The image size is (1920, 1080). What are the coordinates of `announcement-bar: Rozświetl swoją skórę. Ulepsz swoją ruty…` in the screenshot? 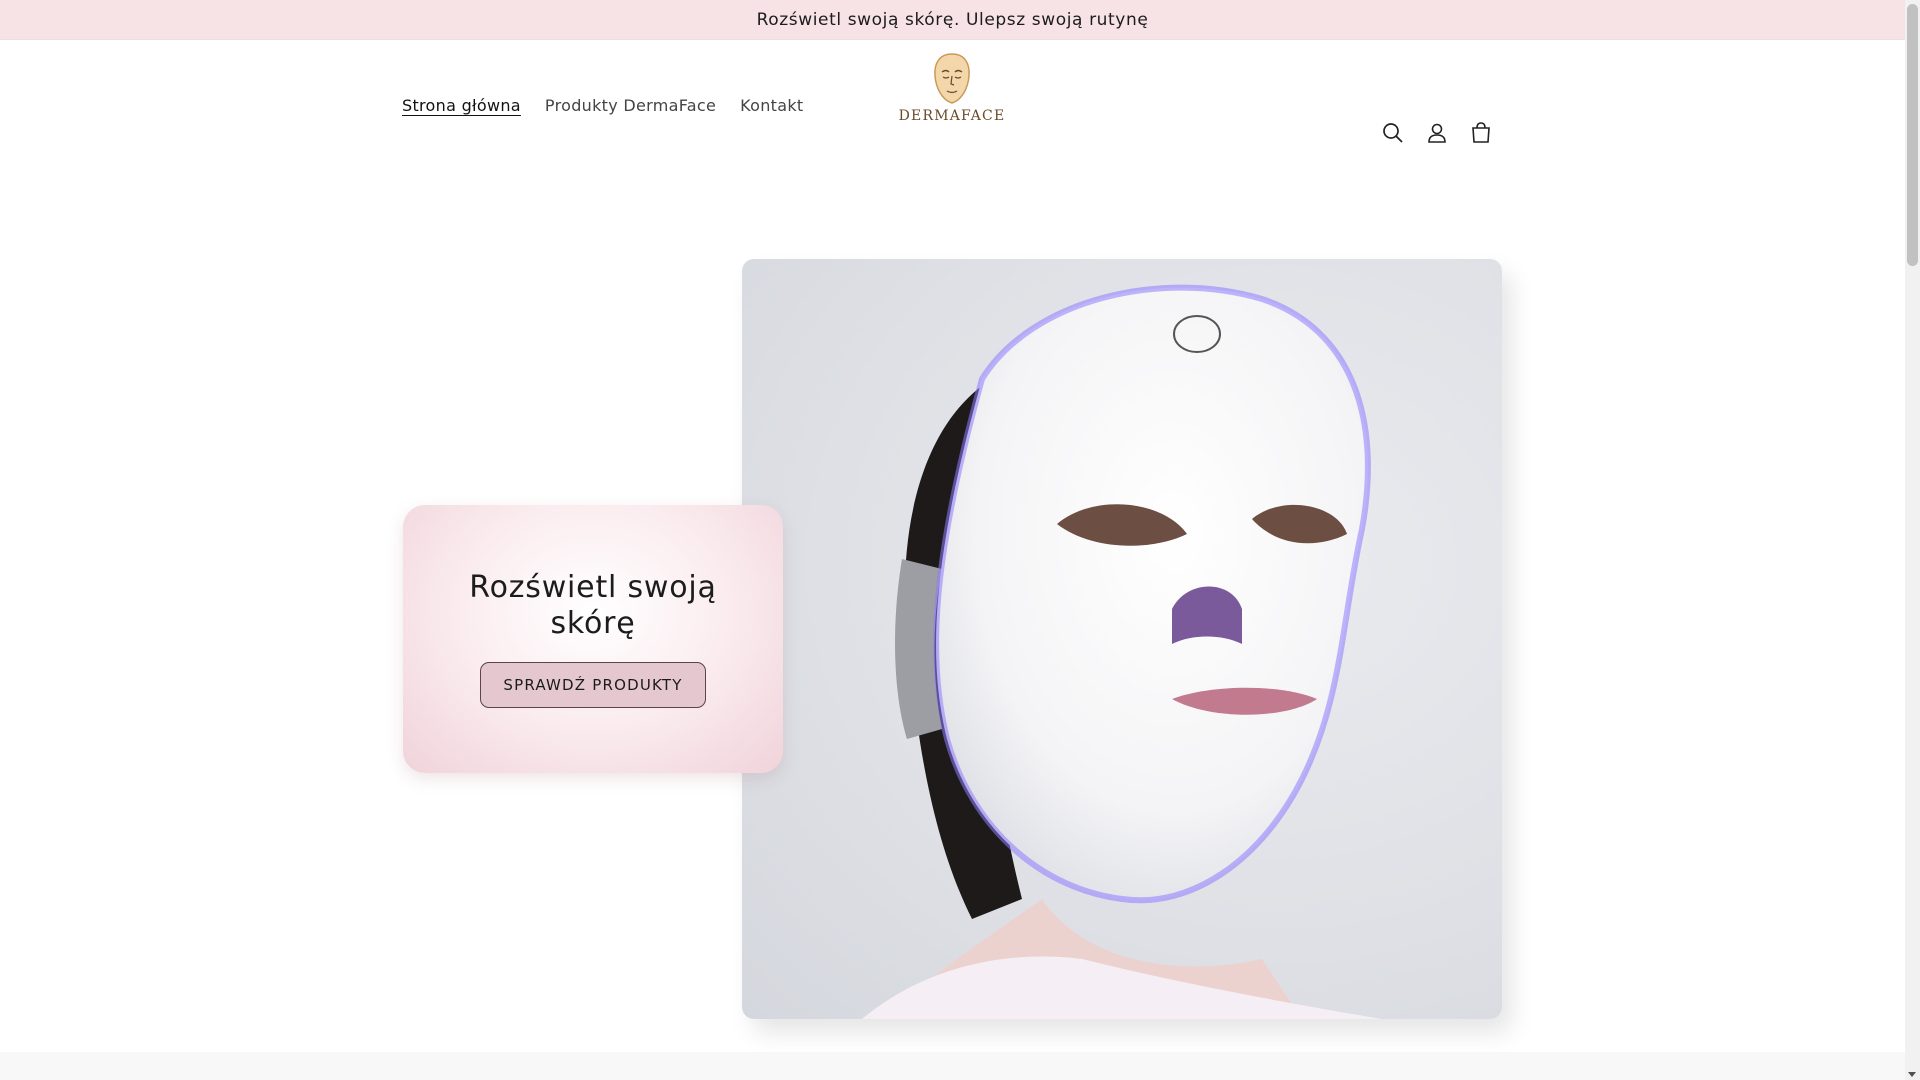 It's located at (952, 20).